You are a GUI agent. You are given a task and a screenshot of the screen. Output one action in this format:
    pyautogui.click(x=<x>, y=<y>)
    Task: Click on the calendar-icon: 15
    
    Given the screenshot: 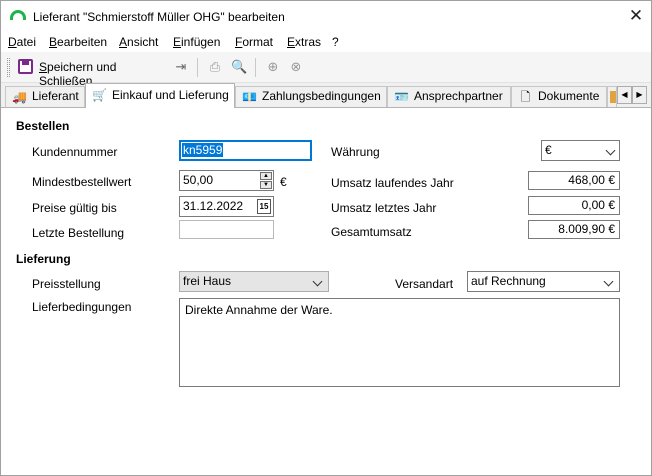 What is the action you would take?
    pyautogui.click(x=264, y=206)
    